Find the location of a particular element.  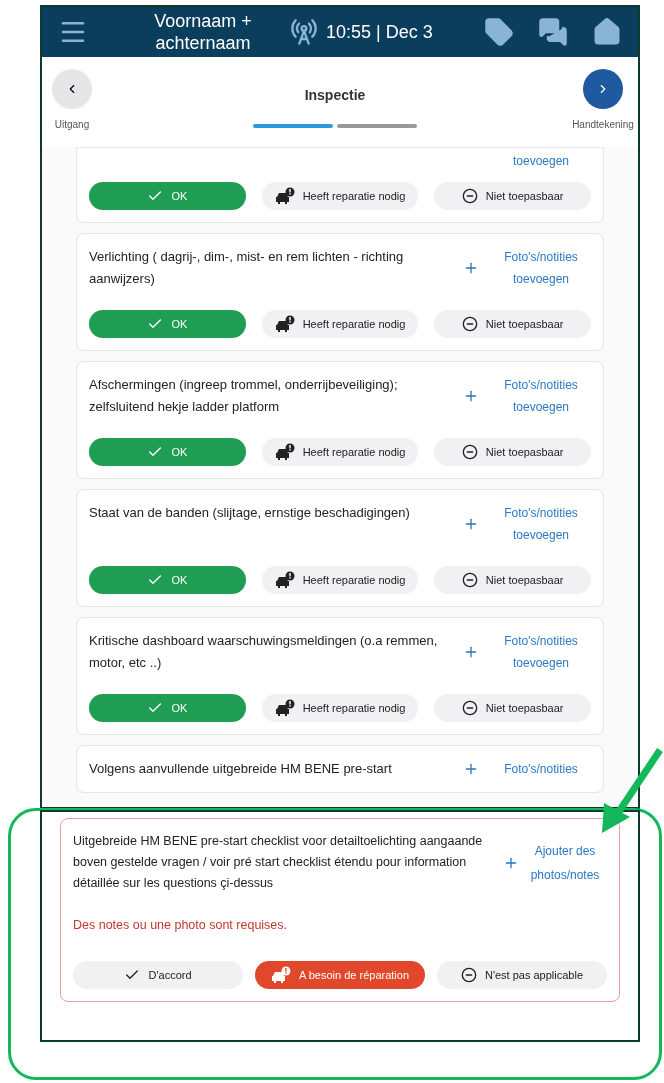

antenna-icon is located at coordinates (304, 32).